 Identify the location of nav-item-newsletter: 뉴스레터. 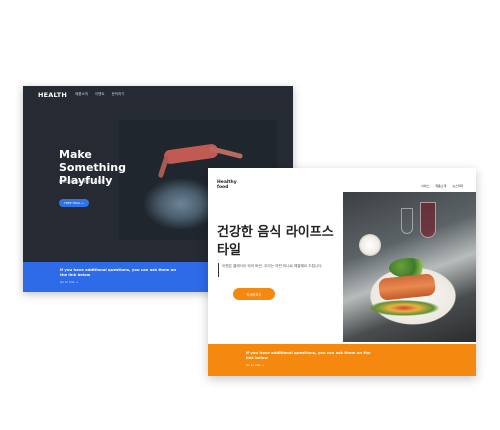
(457, 186).